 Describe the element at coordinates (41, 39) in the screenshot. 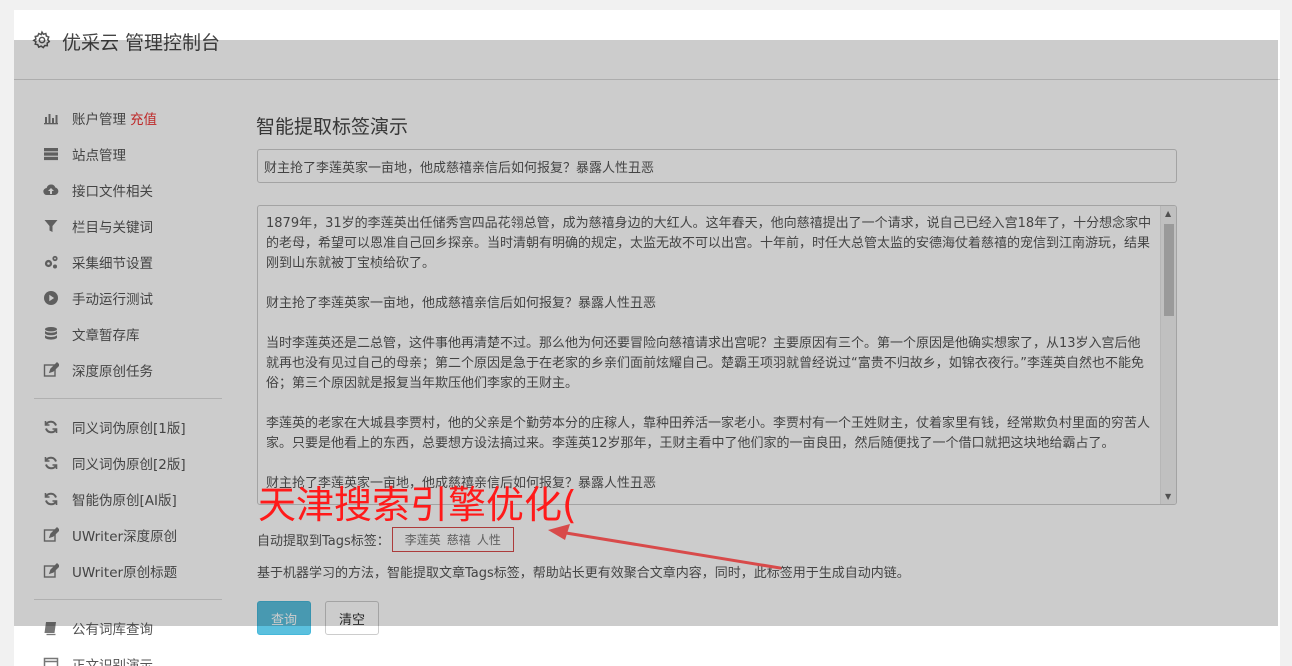

I see `gear-icon` at that location.